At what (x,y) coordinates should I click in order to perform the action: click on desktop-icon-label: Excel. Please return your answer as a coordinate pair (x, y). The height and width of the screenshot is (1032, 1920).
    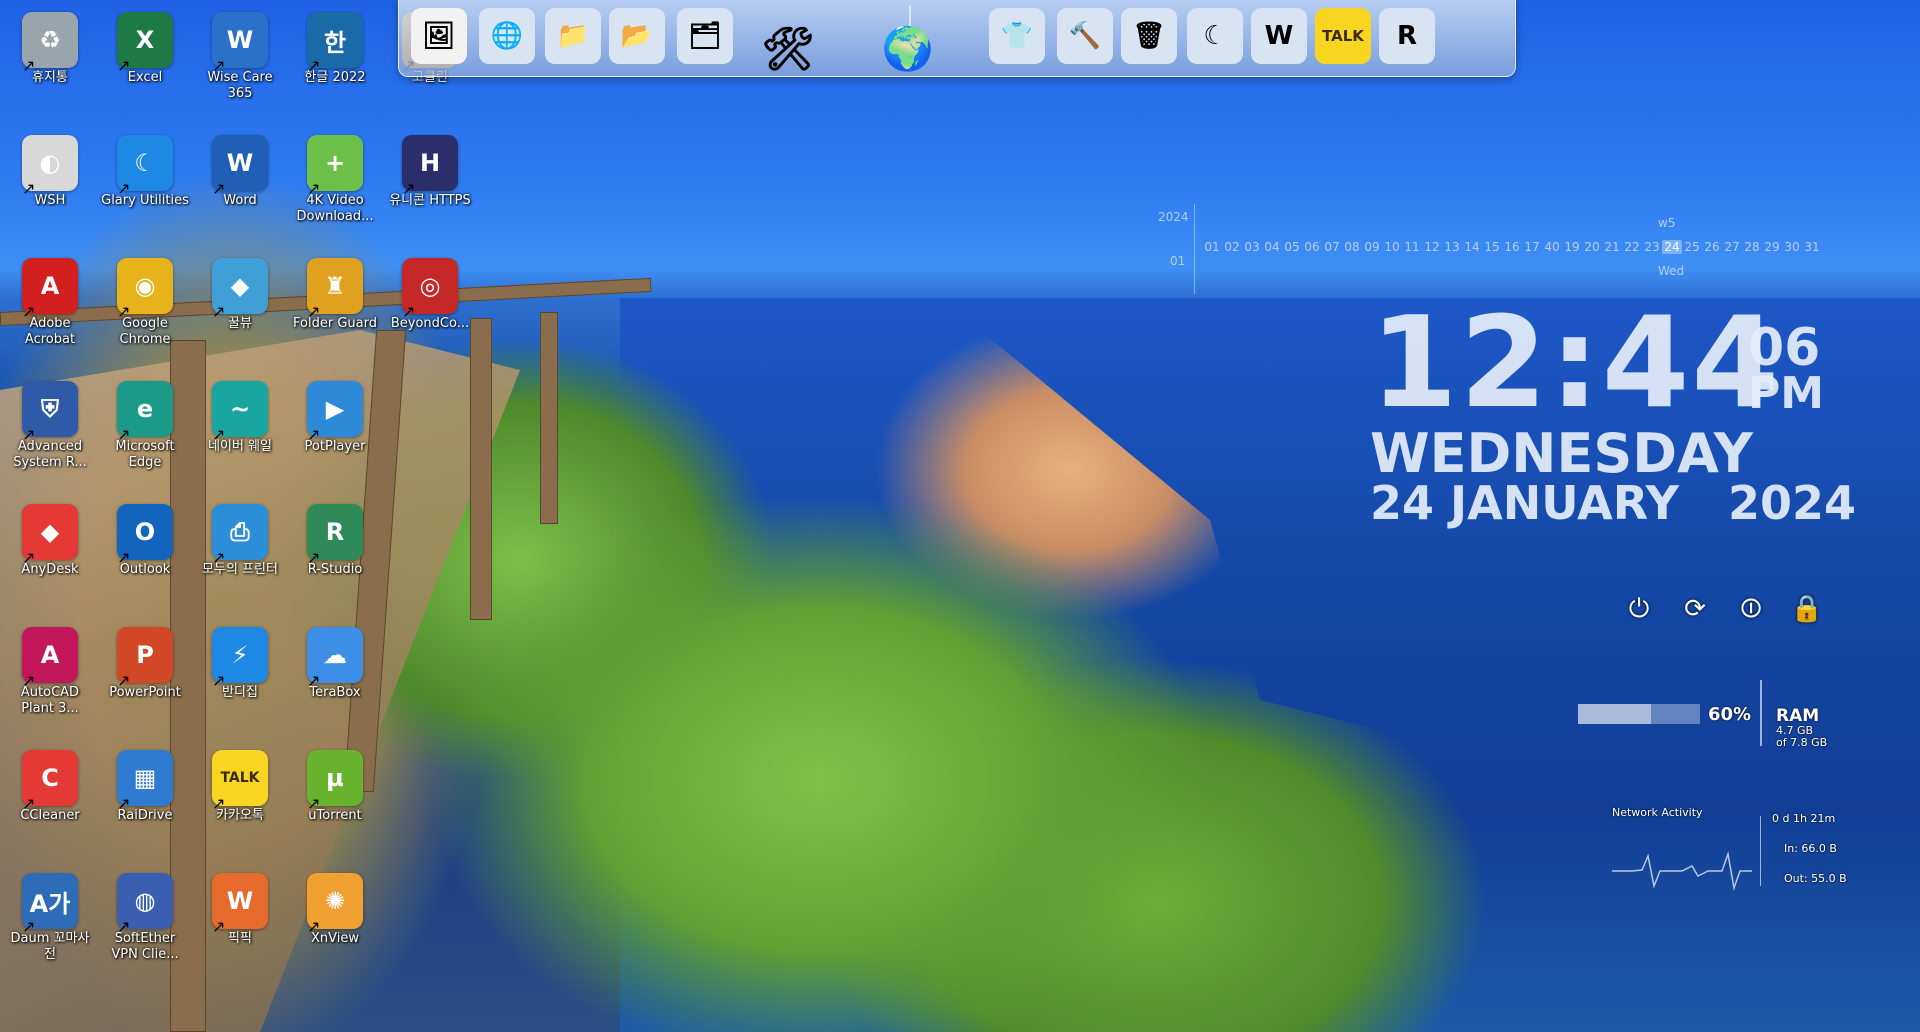
    Looking at the image, I should click on (145, 77).